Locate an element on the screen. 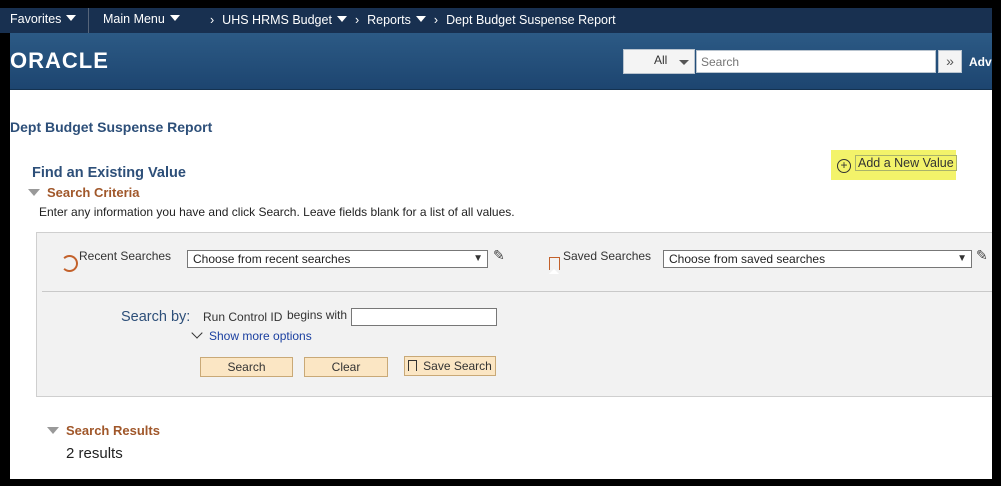 The image size is (1001, 486). search-scope-dropdown: All is located at coordinates (659, 61).